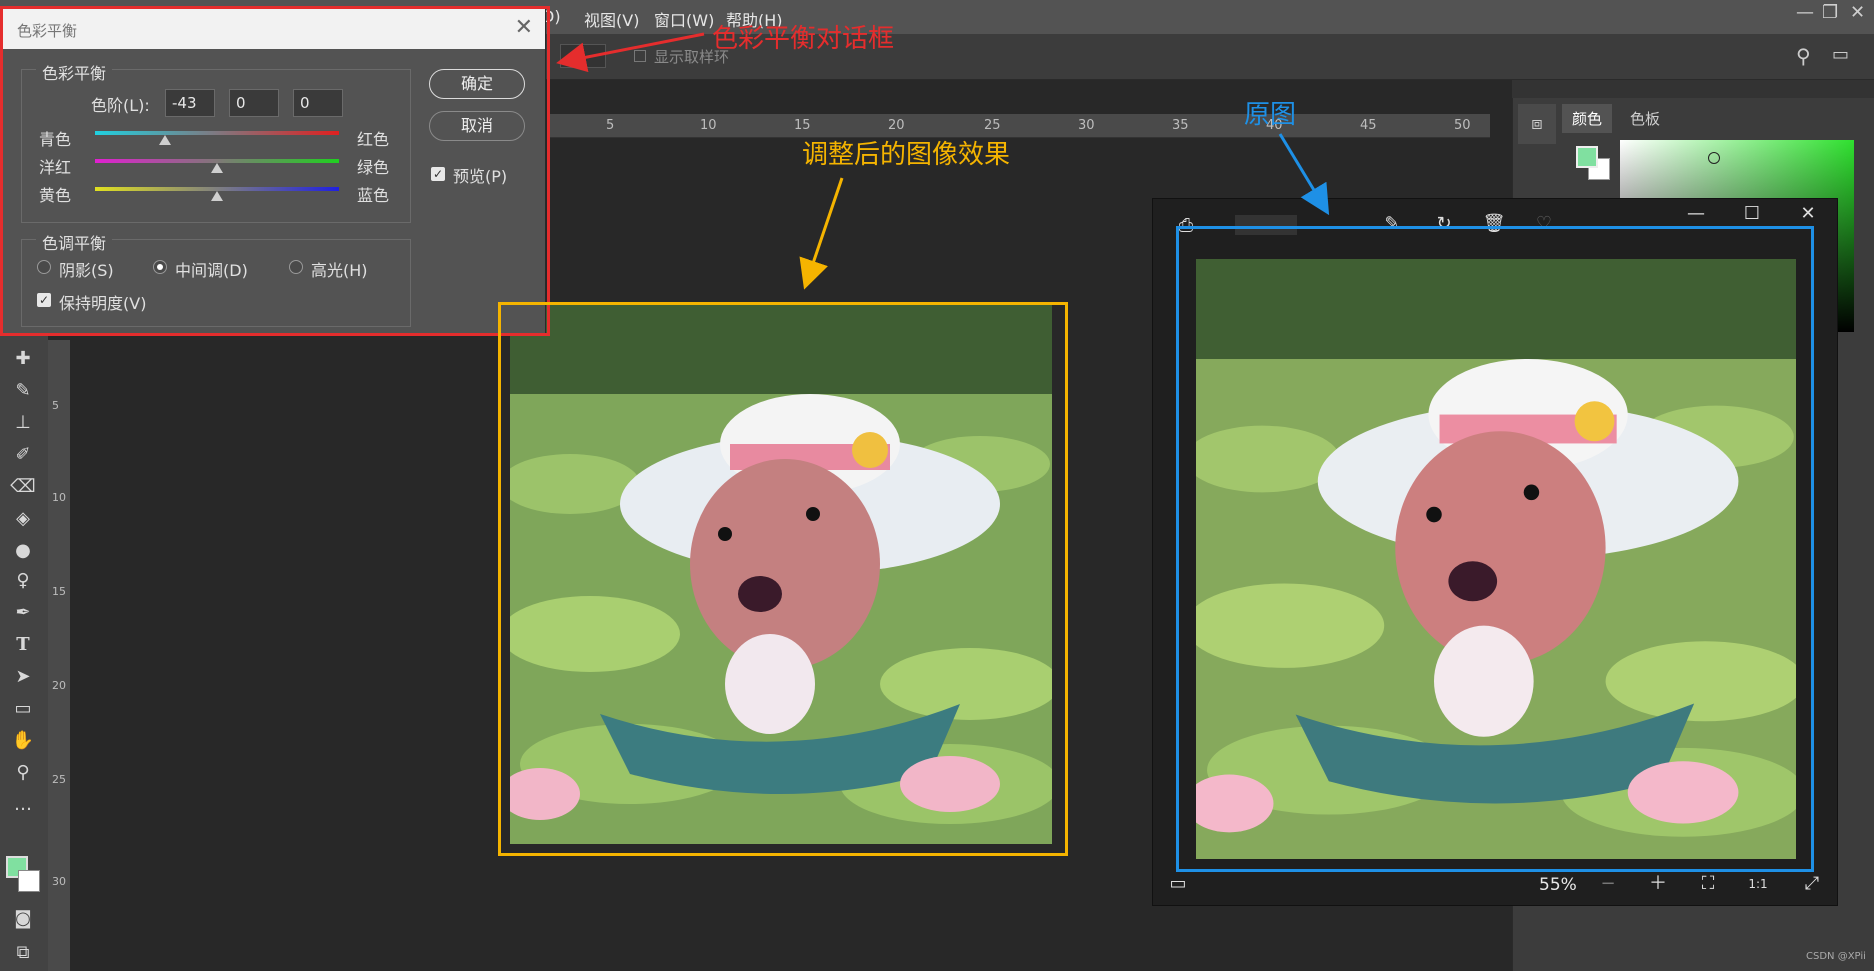 The width and height of the screenshot is (1874, 971). What do you see at coordinates (1836, 956) in the screenshot?
I see `watermark: CSDN @XPii` at bounding box center [1836, 956].